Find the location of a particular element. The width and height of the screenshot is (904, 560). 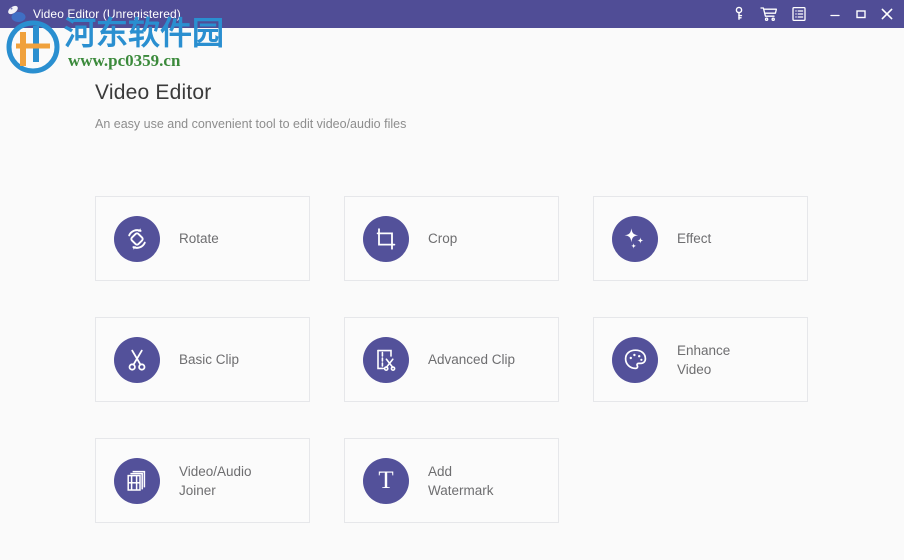

tool-card-enhance-video: Enhance Video is located at coordinates (700, 359).